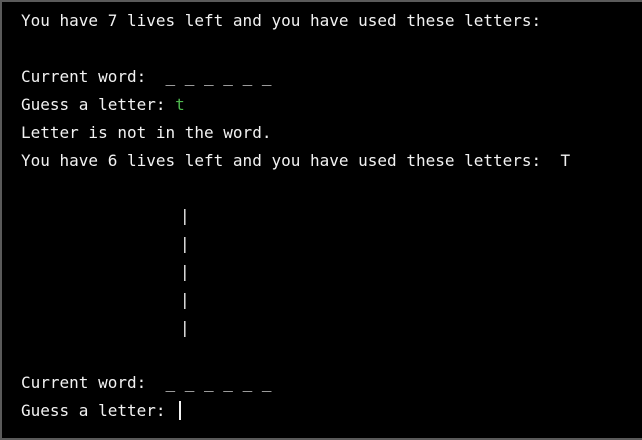  I want to click on guess-prompt-line-1: Guess a letter: t, so click(103, 105).